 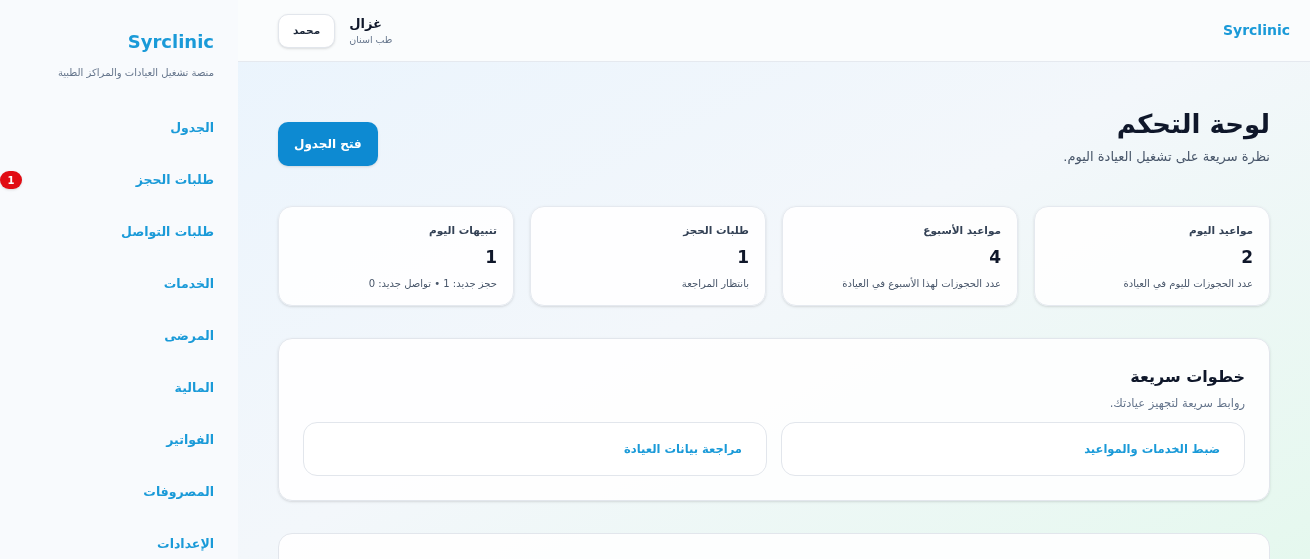 I want to click on section-subtitle: روابط سريعة لتجهيز عيادتك., so click(x=1177, y=403).